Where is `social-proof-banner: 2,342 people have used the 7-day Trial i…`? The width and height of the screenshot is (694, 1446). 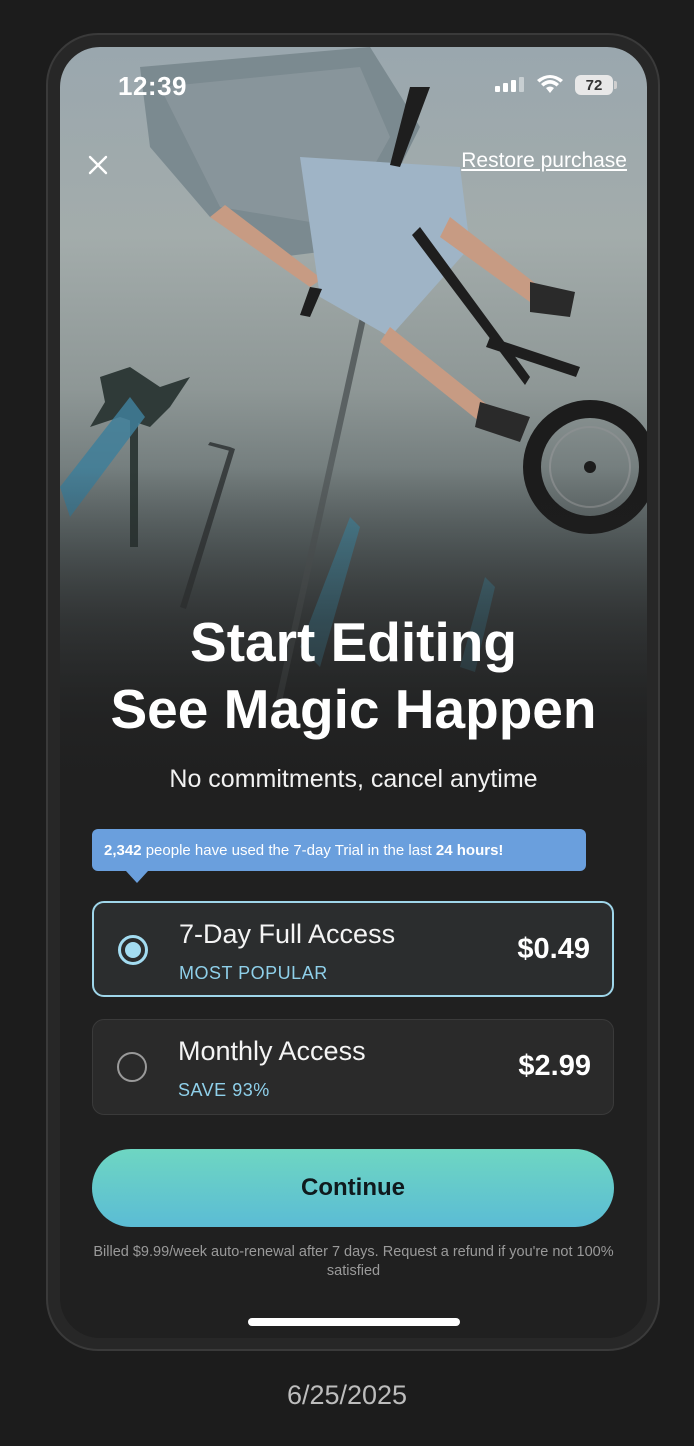
social-proof-banner: 2,342 people have used the 7-day Trial i… is located at coordinates (339, 850).